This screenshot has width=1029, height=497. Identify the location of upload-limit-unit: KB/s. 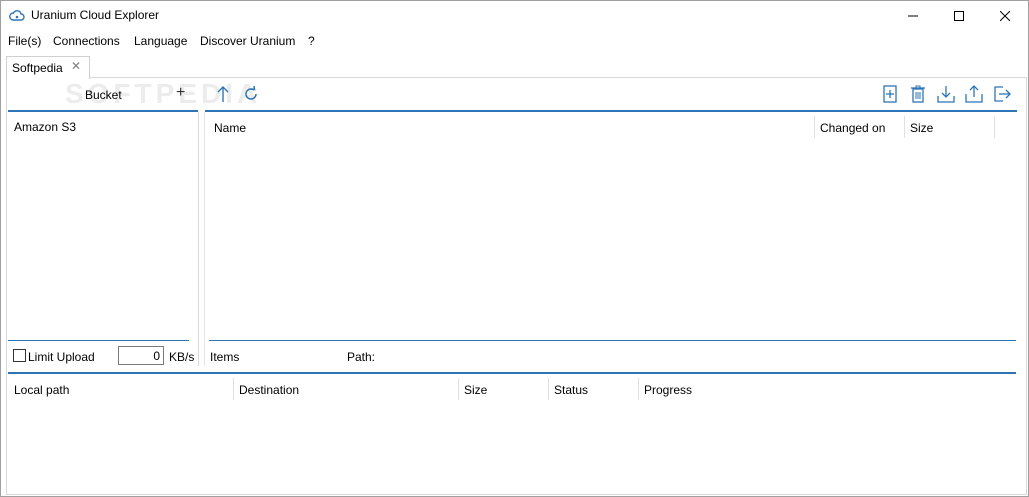
(182, 357).